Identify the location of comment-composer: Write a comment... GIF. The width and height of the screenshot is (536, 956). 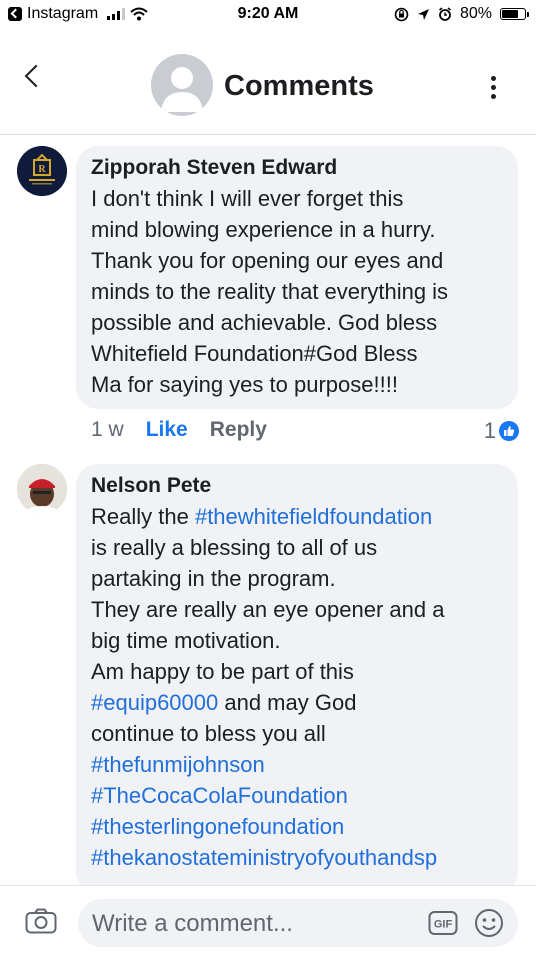
(268, 920).